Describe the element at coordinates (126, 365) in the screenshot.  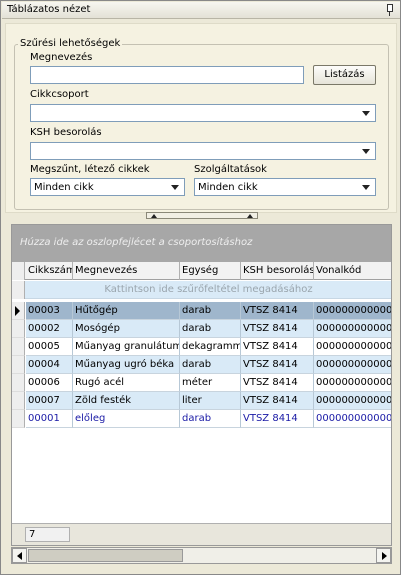
I see `cell-megnevezes: Műanyag ugró béka` at that location.